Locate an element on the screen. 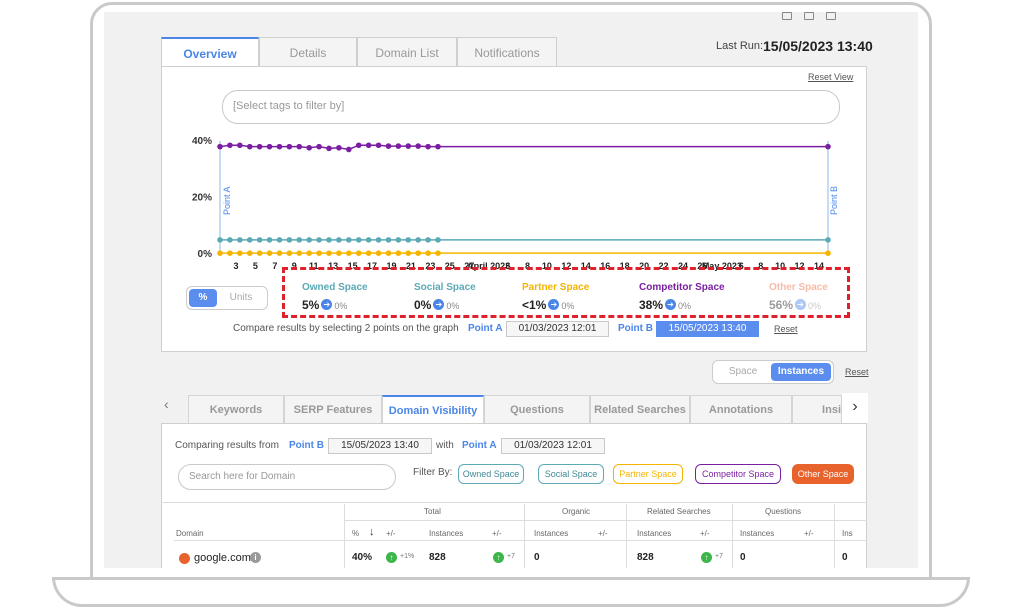  metric-value-group: 56% ➔ 0% is located at coordinates (795, 305).